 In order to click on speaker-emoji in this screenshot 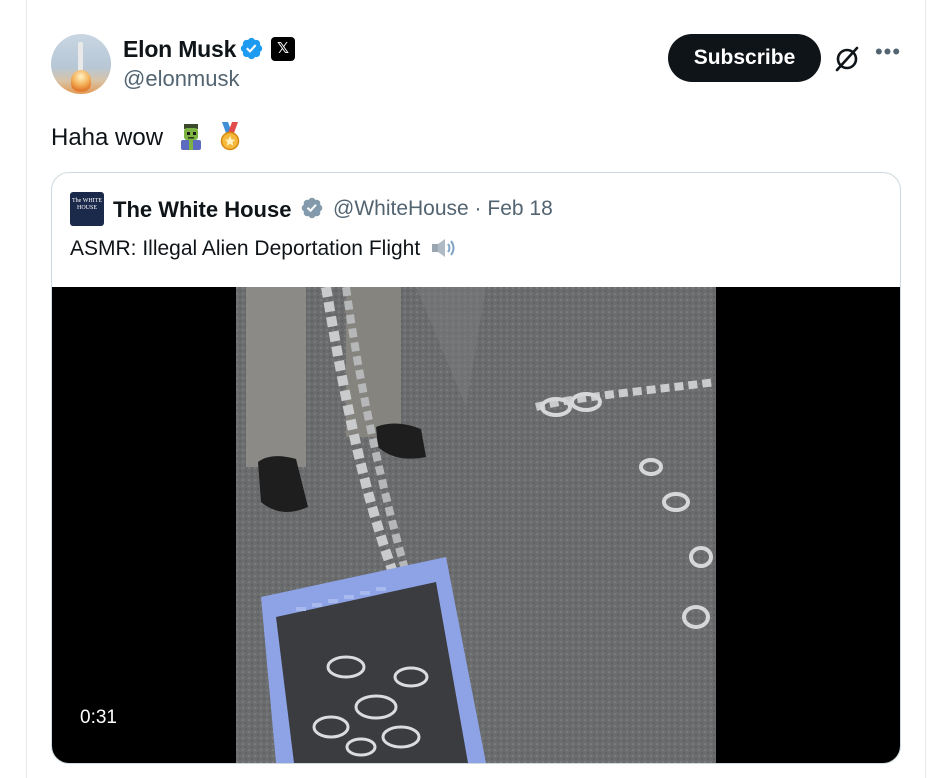, I will do `click(443, 248)`.